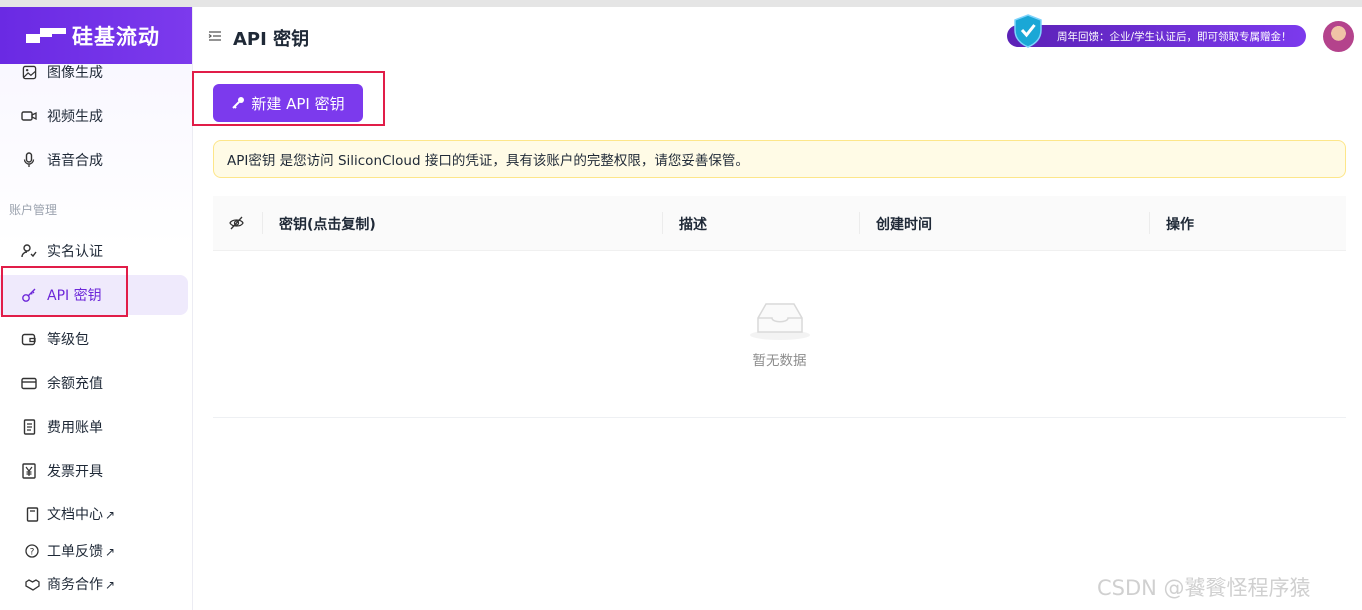  I want to click on user-check-icon, so click(29, 251).